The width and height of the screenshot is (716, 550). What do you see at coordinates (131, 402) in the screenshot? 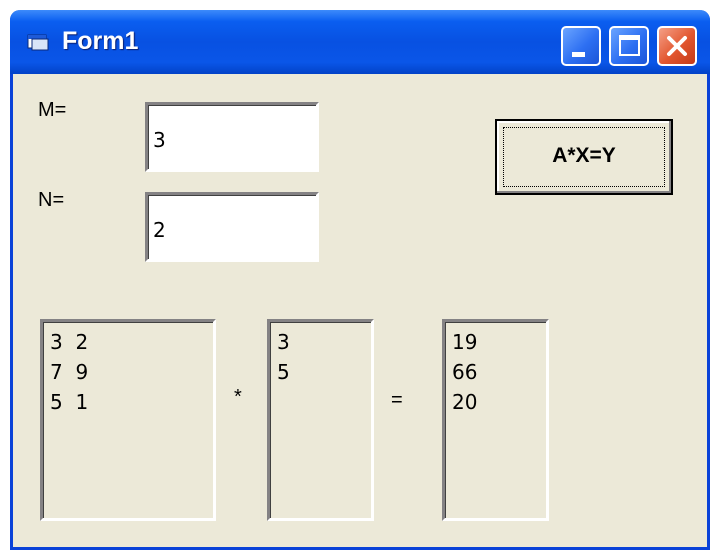
I see `list-item: 5 1` at bounding box center [131, 402].